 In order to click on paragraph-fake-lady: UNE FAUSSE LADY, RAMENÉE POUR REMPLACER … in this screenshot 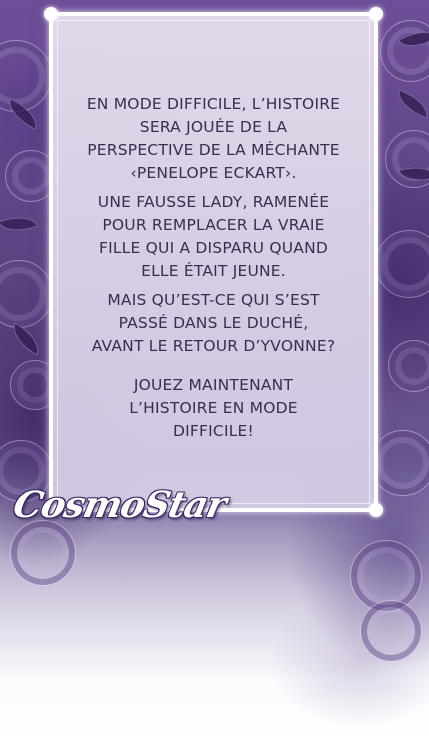, I will do `click(213, 236)`.